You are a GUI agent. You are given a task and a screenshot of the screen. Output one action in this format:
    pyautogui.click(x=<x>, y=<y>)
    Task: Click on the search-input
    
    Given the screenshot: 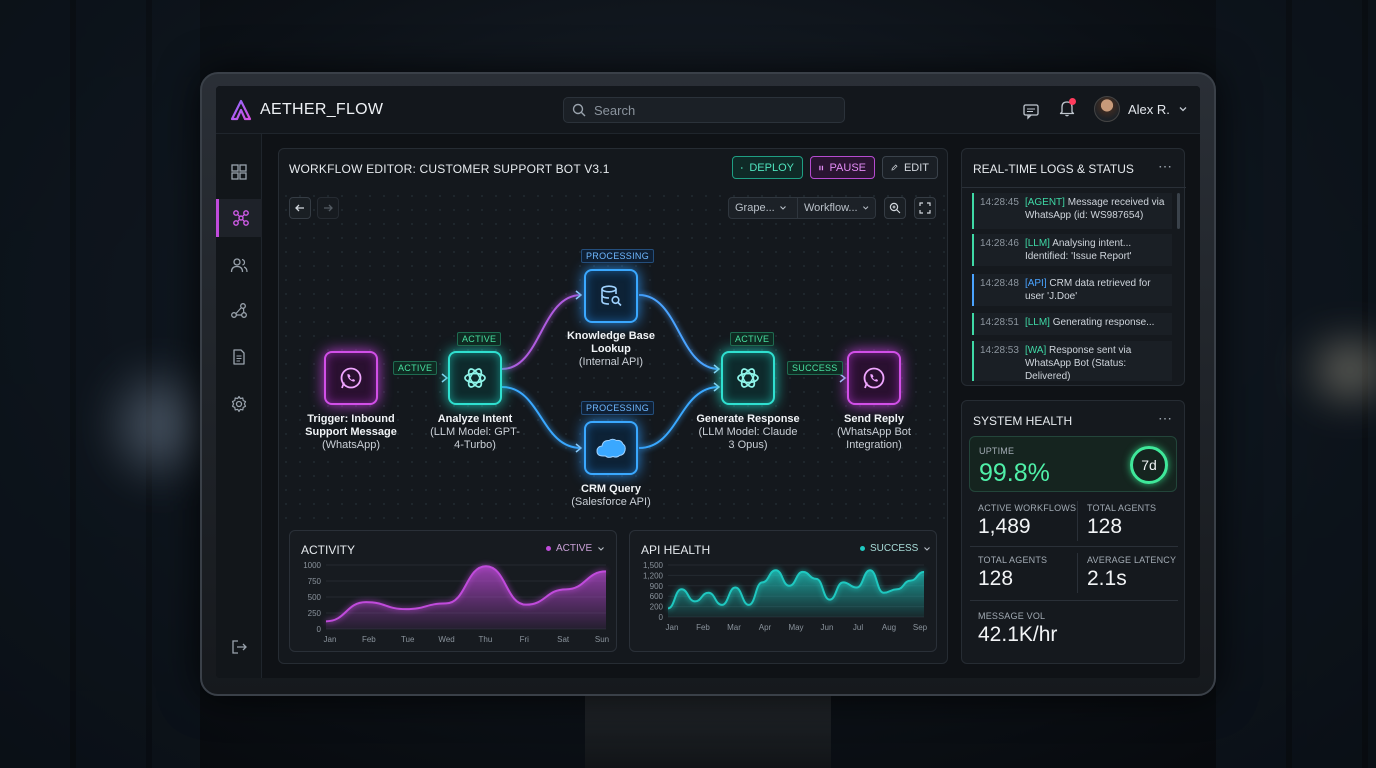 What is the action you would take?
    pyautogui.click(x=714, y=110)
    